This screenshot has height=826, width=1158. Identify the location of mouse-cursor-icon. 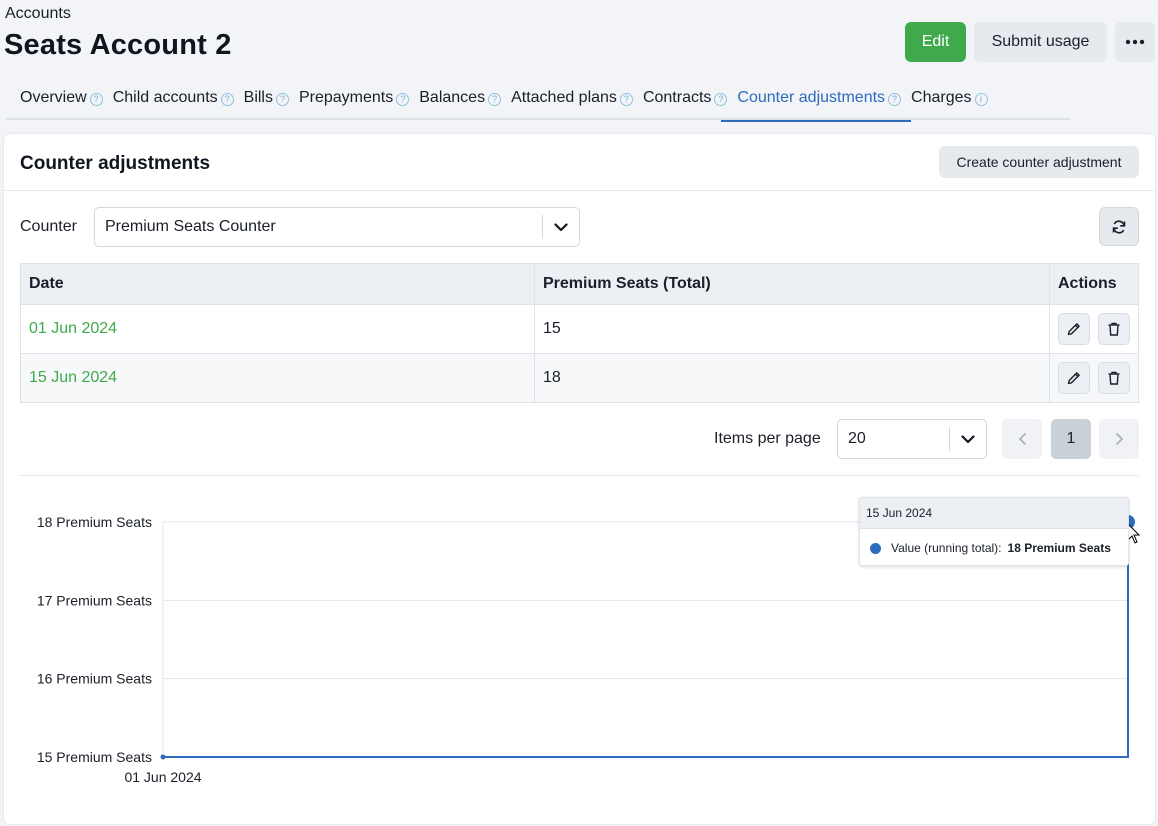
(1134, 533).